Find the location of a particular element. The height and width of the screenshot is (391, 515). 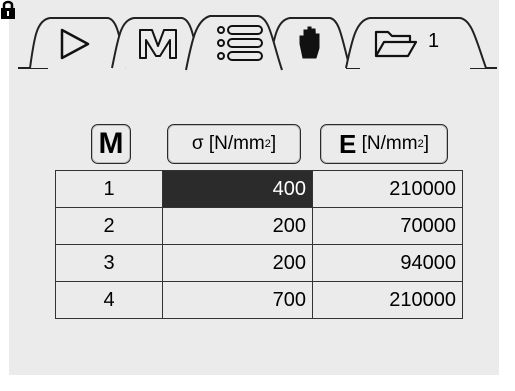

sigma-cell: 700 is located at coordinates (237, 300).